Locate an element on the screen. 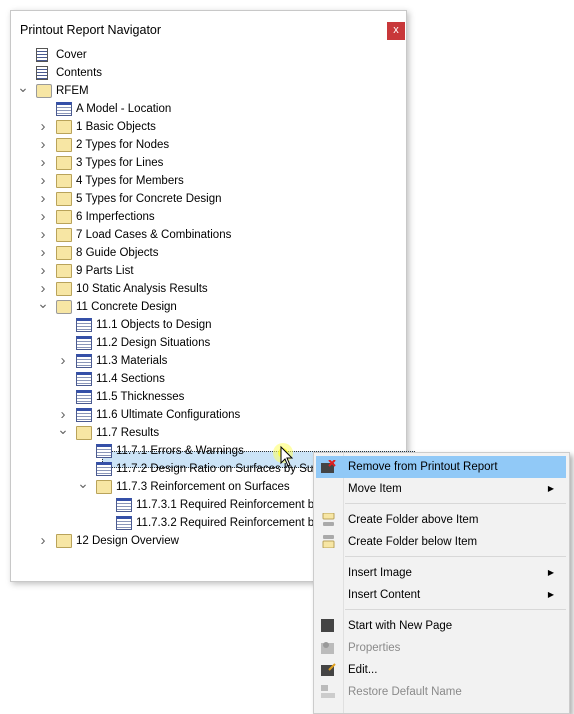  new-page-icon is located at coordinates (327, 625).